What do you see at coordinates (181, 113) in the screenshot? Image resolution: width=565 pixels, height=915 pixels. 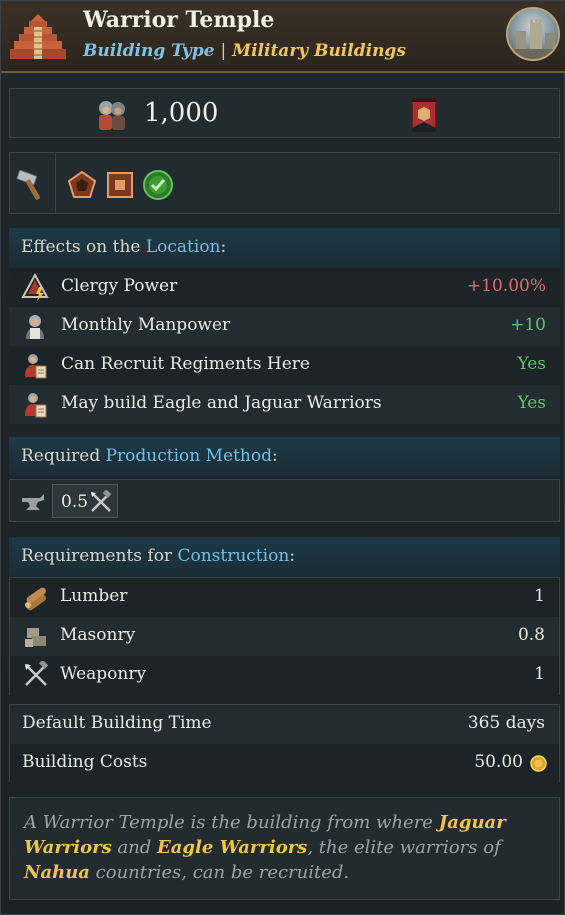 I see `manpower-value: 1,000` at bounding box center [181, 113].